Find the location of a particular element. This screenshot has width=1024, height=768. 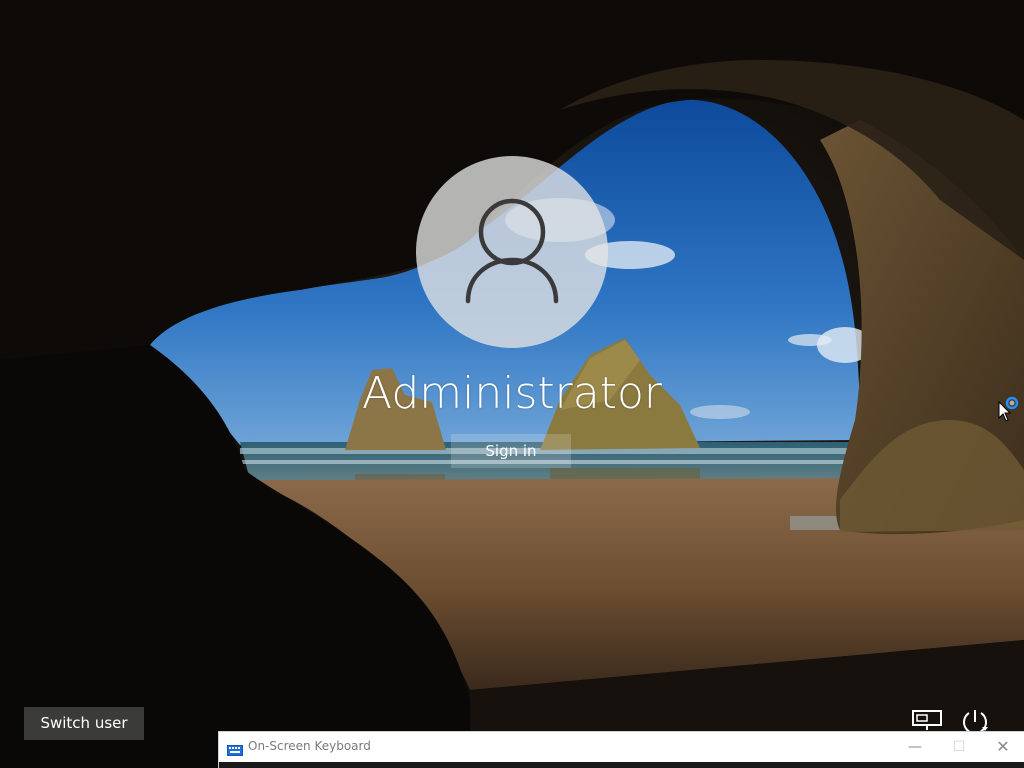

on-screen-keyboard-window: On-Screen Keyboard — ☐ ✕ is located at coordinates (621, 749).